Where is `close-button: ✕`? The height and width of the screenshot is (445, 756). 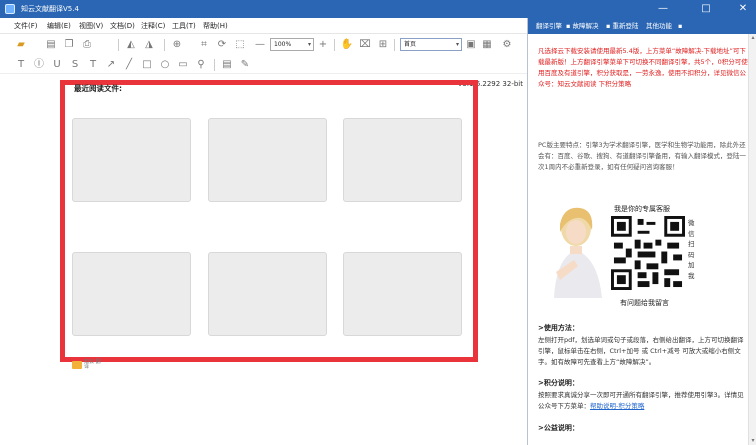
close-button: ✕ is located at coordinates (743, 9).